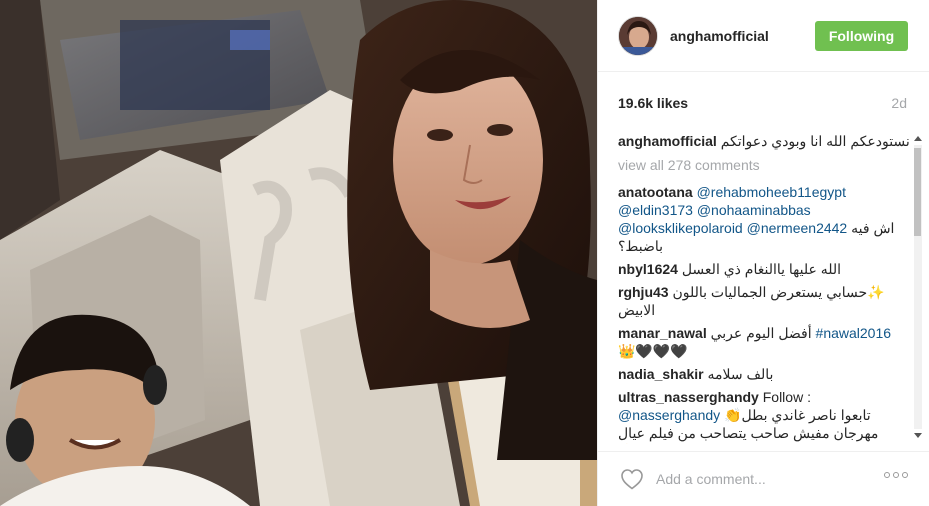 The width and height of the screenshot is (929, 506). Describe the element at coordinates (899, 103) in the screenshot. I see `post-age: 2d` at that location.